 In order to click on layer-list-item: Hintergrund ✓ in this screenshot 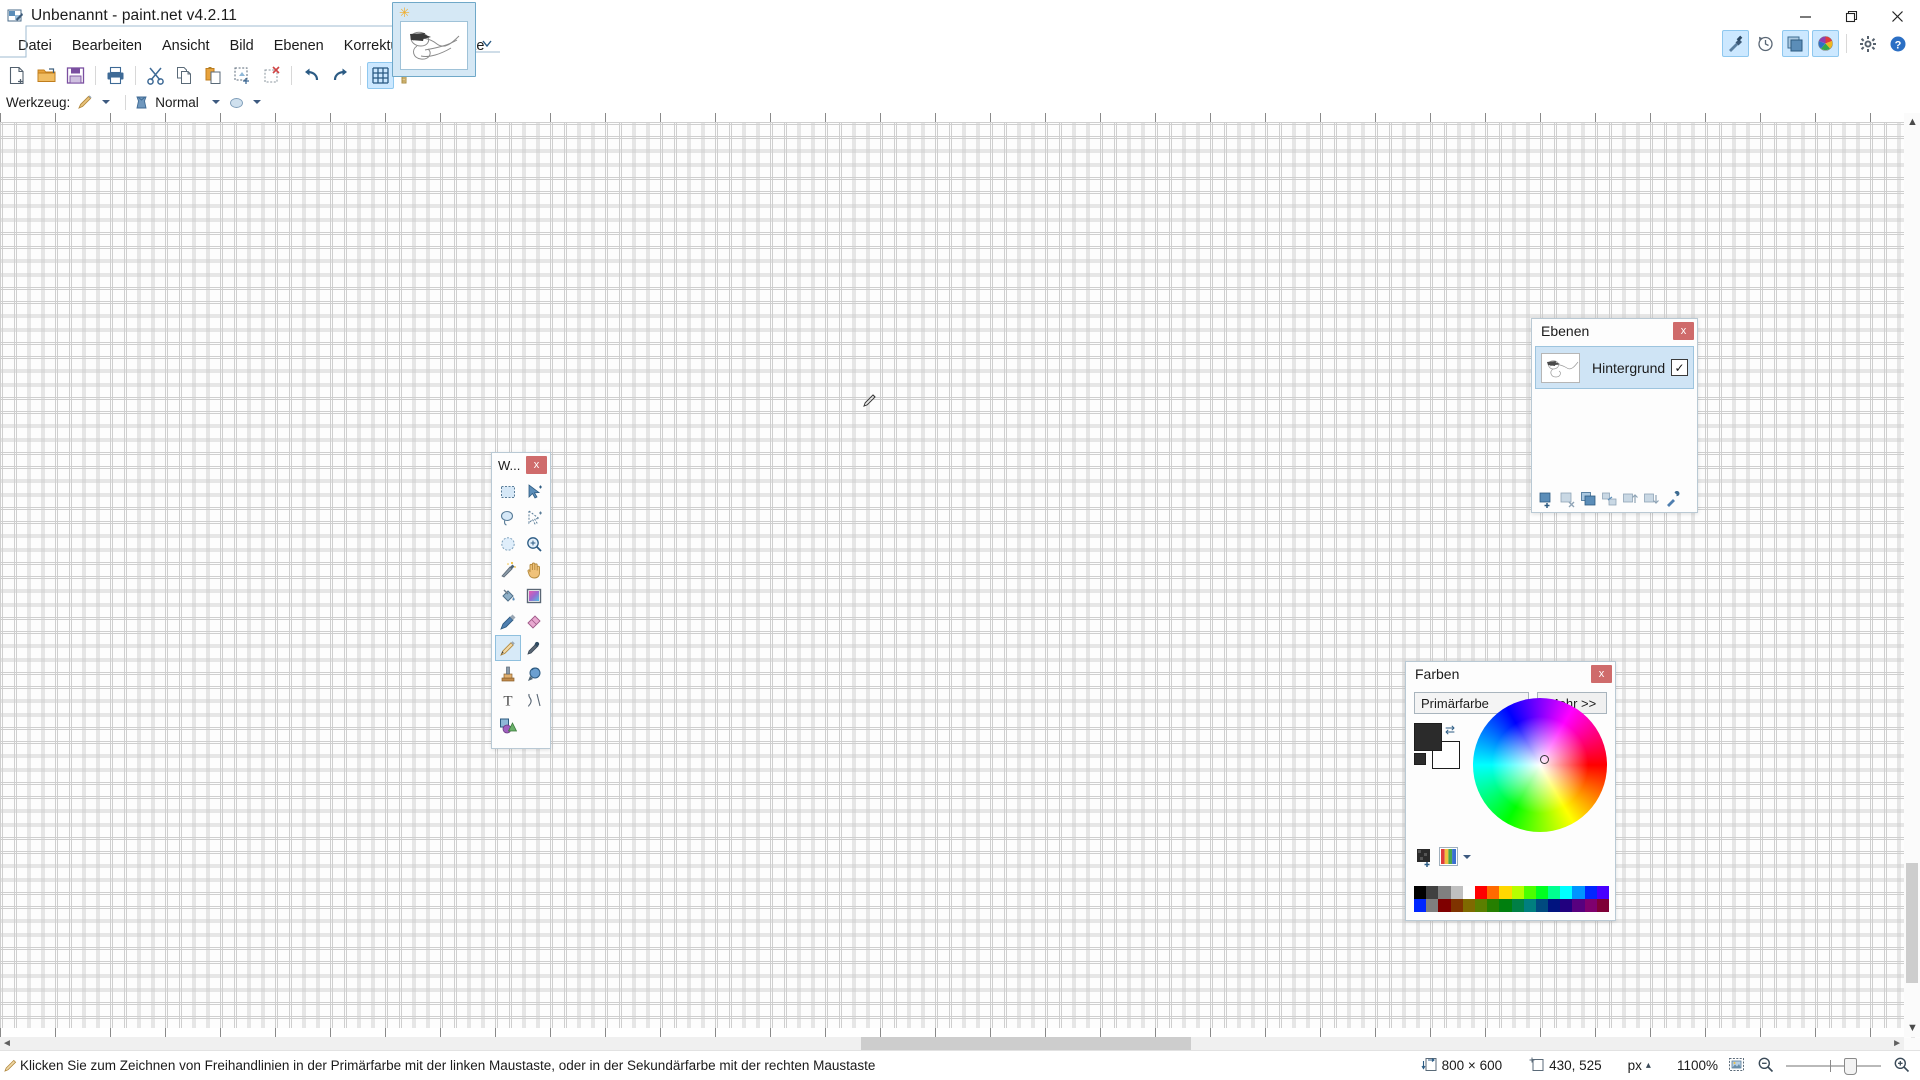, I will do `click(1614, 367)`.